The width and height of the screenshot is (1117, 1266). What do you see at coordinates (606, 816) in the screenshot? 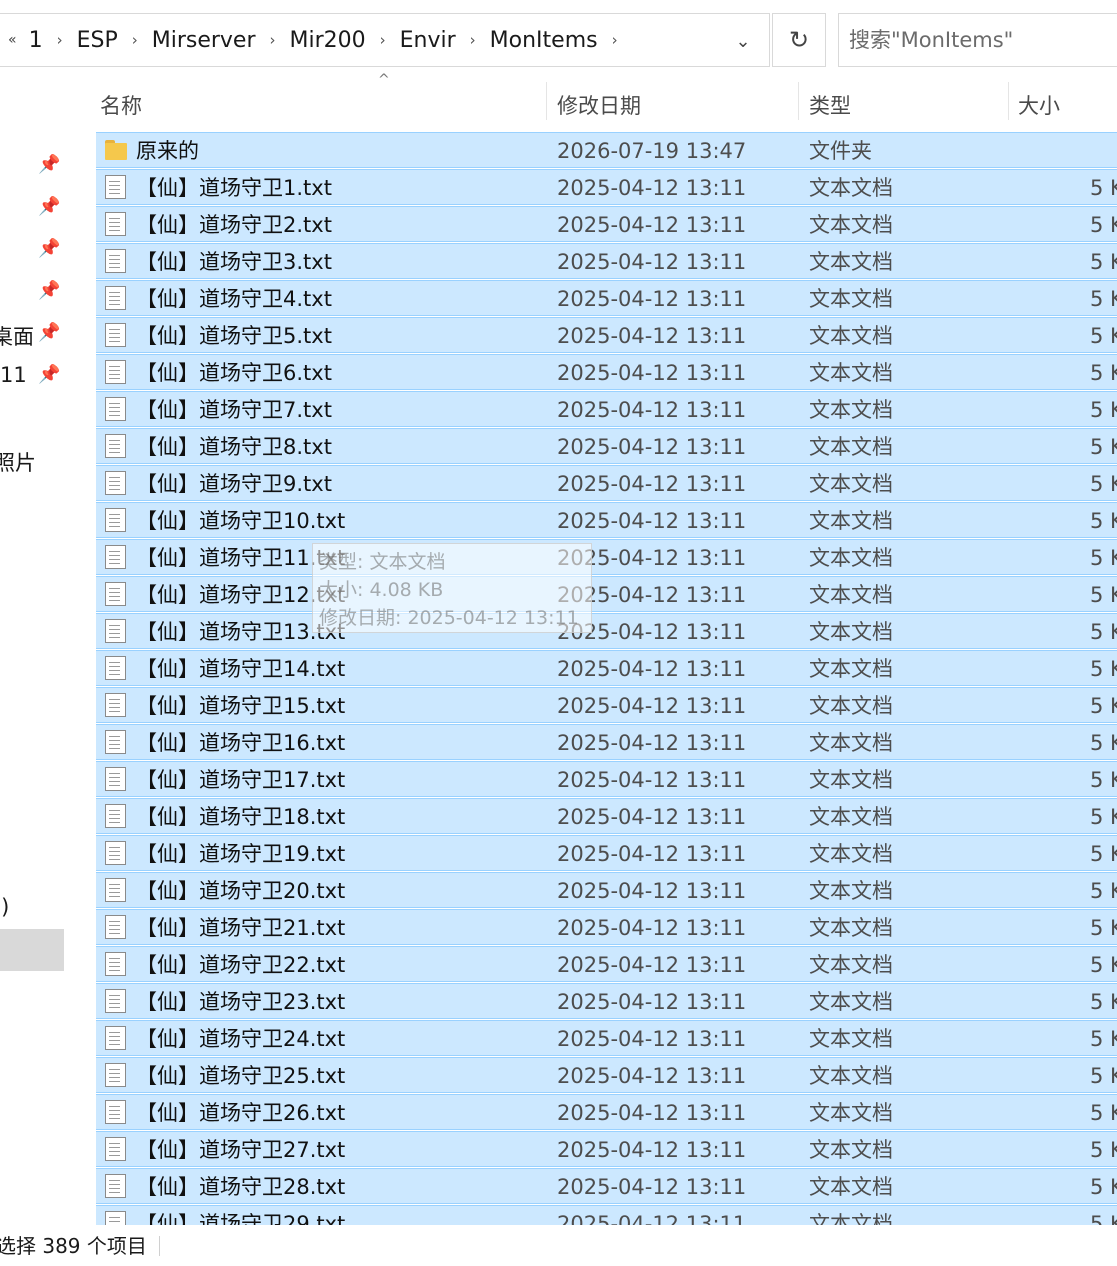
I see `file-row: 【仙】道场守卫18.txt 2025-04-12 13:11 文本文档 5 K` at bounding box center [606, 816].